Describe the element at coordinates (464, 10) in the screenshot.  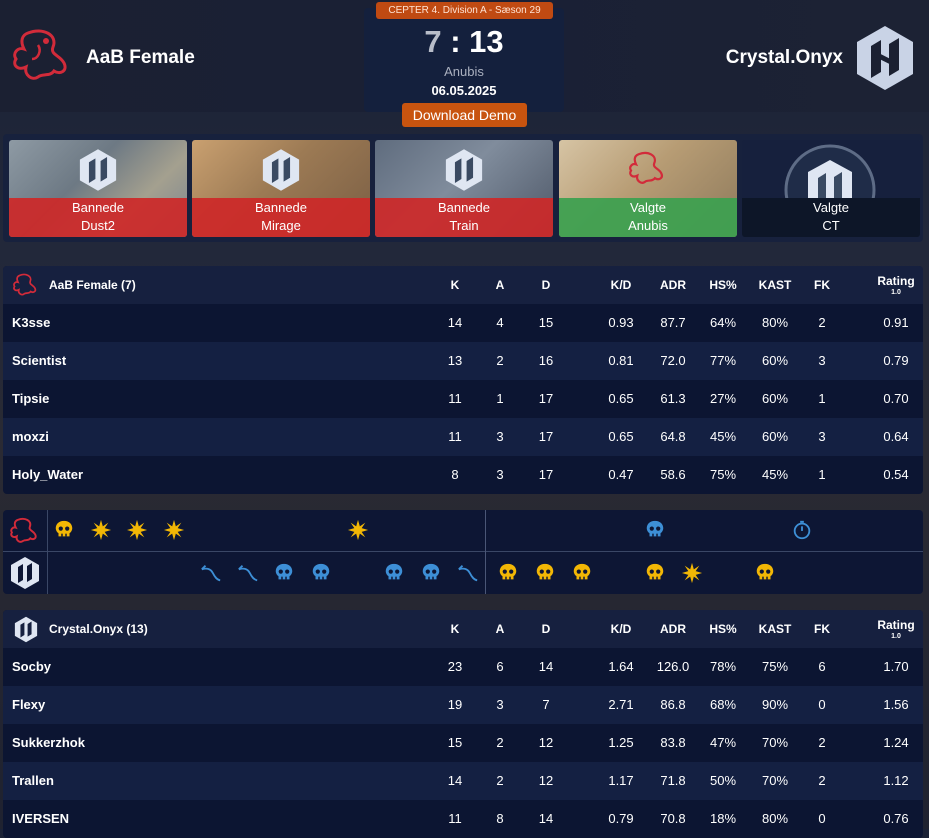
I see `league-badge: CEPTER 4. Division A - Sæson 29` at that location.